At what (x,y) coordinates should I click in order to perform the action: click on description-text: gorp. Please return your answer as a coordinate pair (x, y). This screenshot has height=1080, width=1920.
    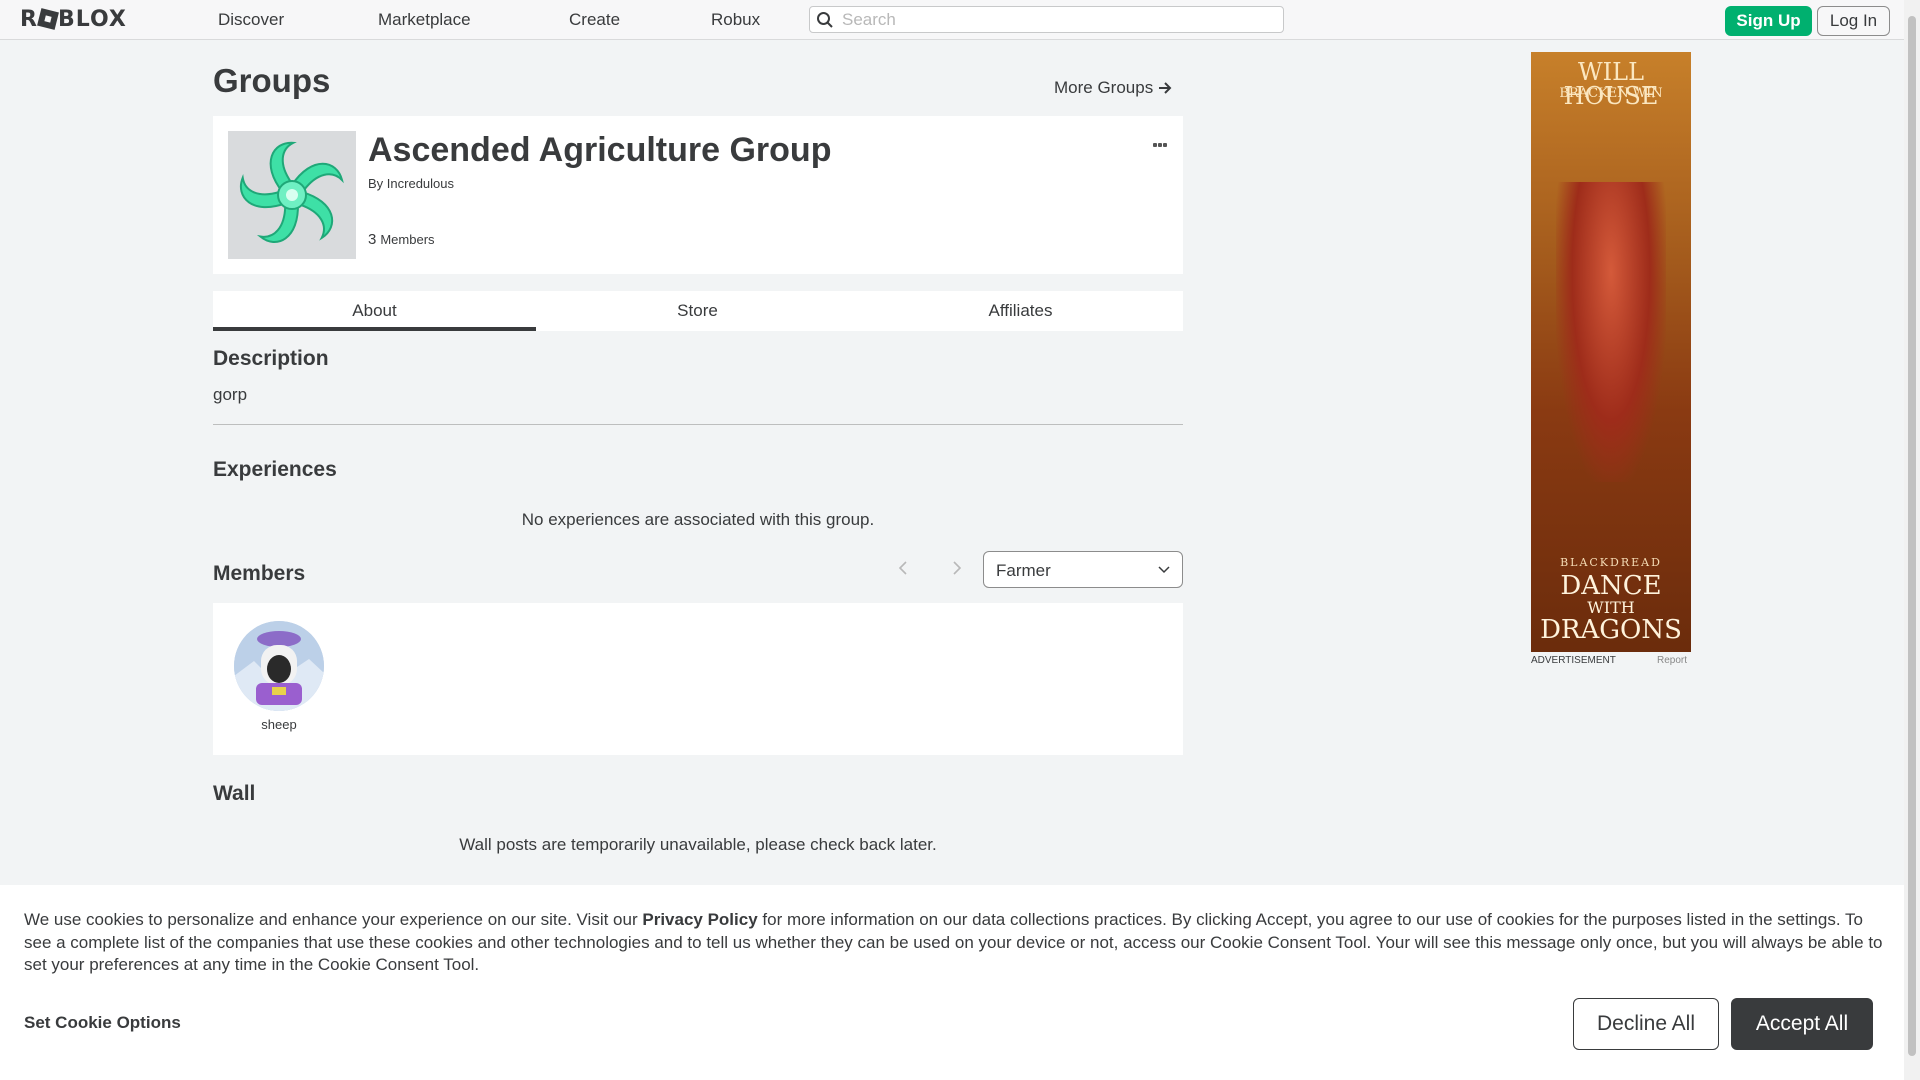
    Looking at the image, I should click on (230, 394).